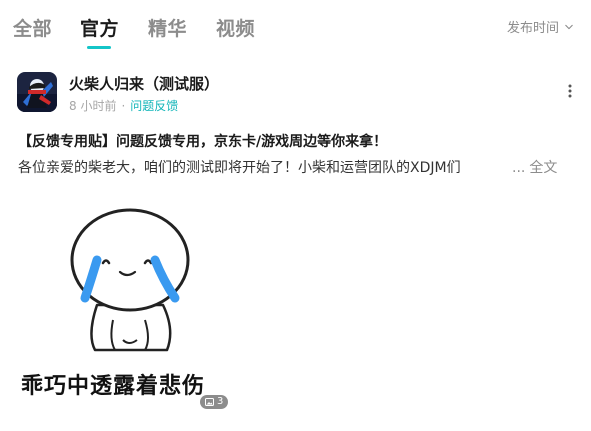  Describe the element at coordinates (99, 27) in the screenshot. I see `tab-official: 官方` at that location.